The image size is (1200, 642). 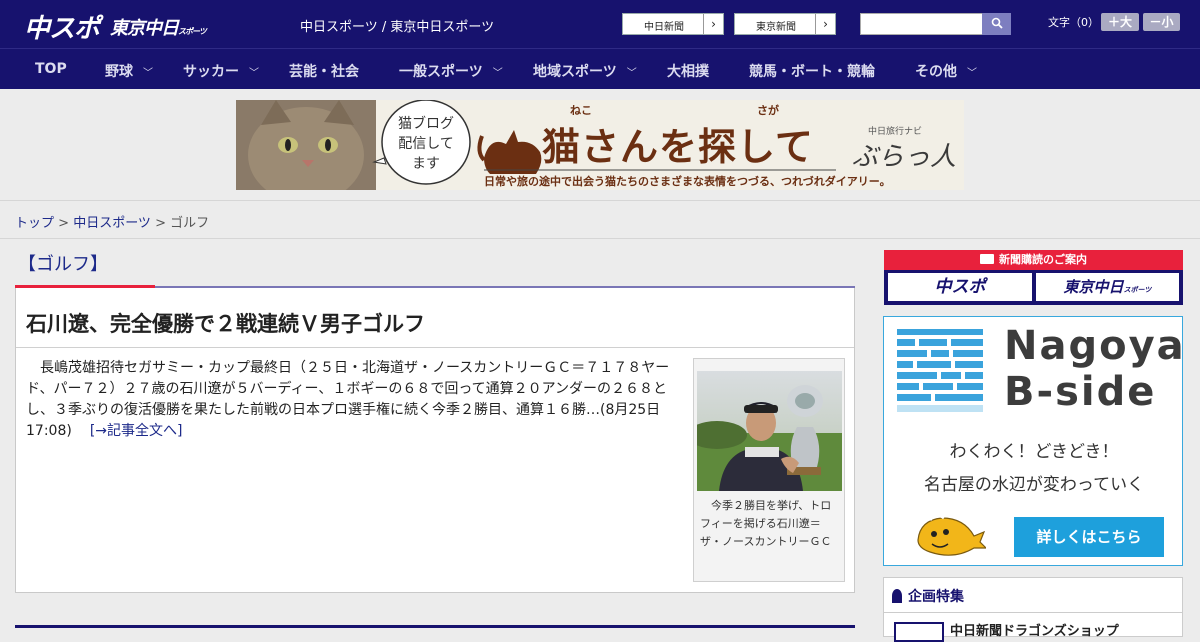 I want to click on nav-item-other: その他 ﹀, so click(x=946, y=71).